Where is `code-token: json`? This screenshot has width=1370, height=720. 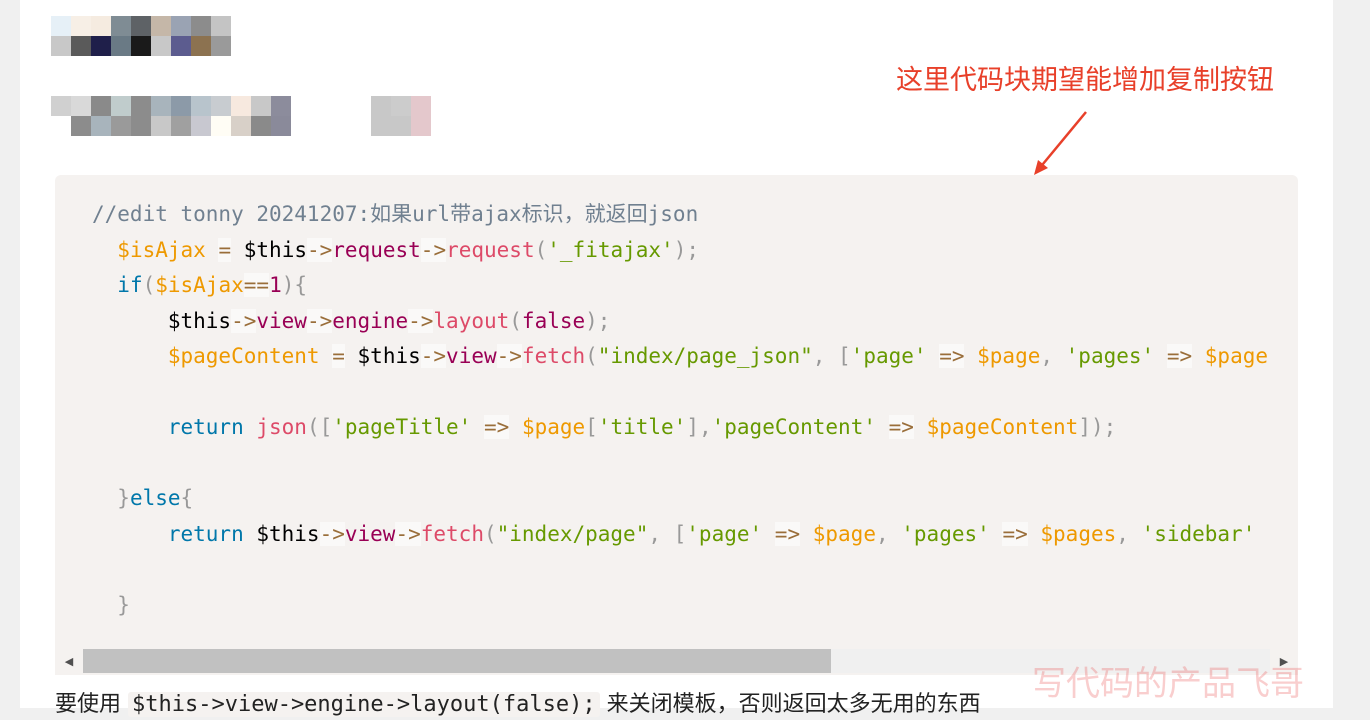 code-token: json is located at coordinates (281, 427).